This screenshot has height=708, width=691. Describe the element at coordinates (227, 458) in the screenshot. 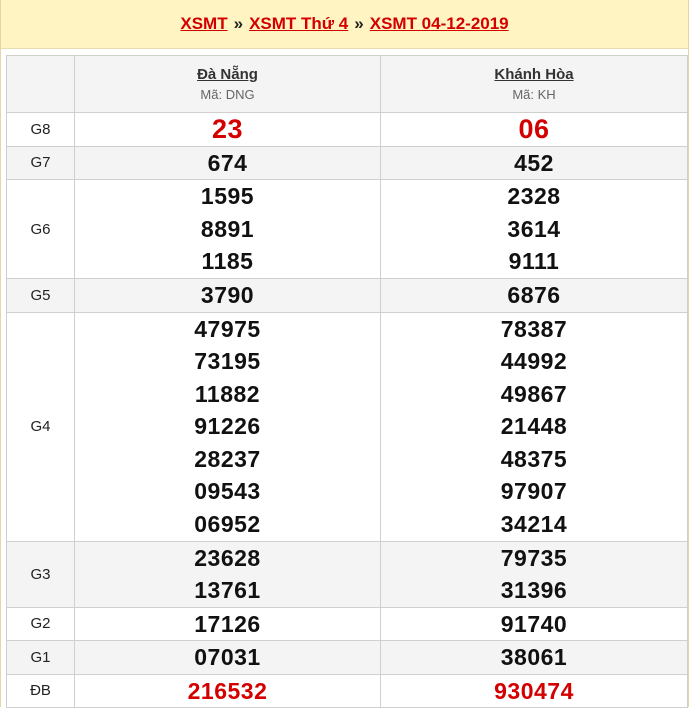

I see `result-number: 28237` at that location.